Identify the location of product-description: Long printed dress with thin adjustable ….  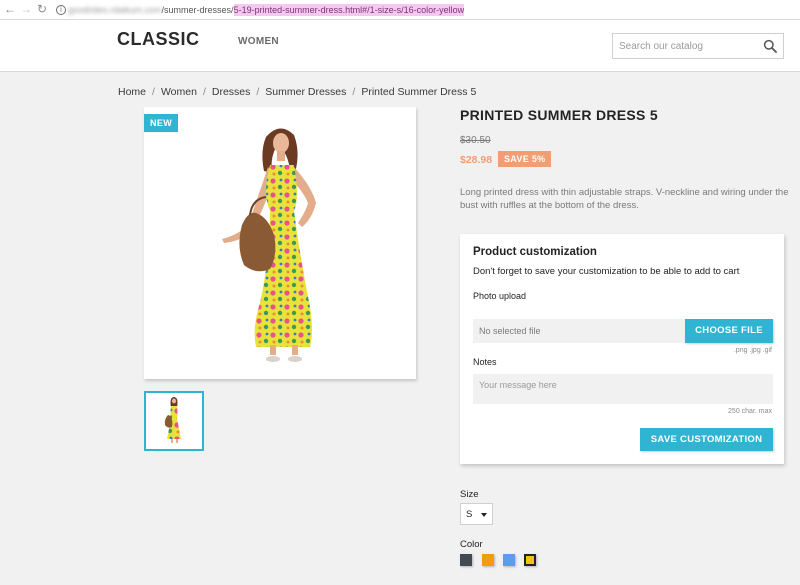
(624, 199).